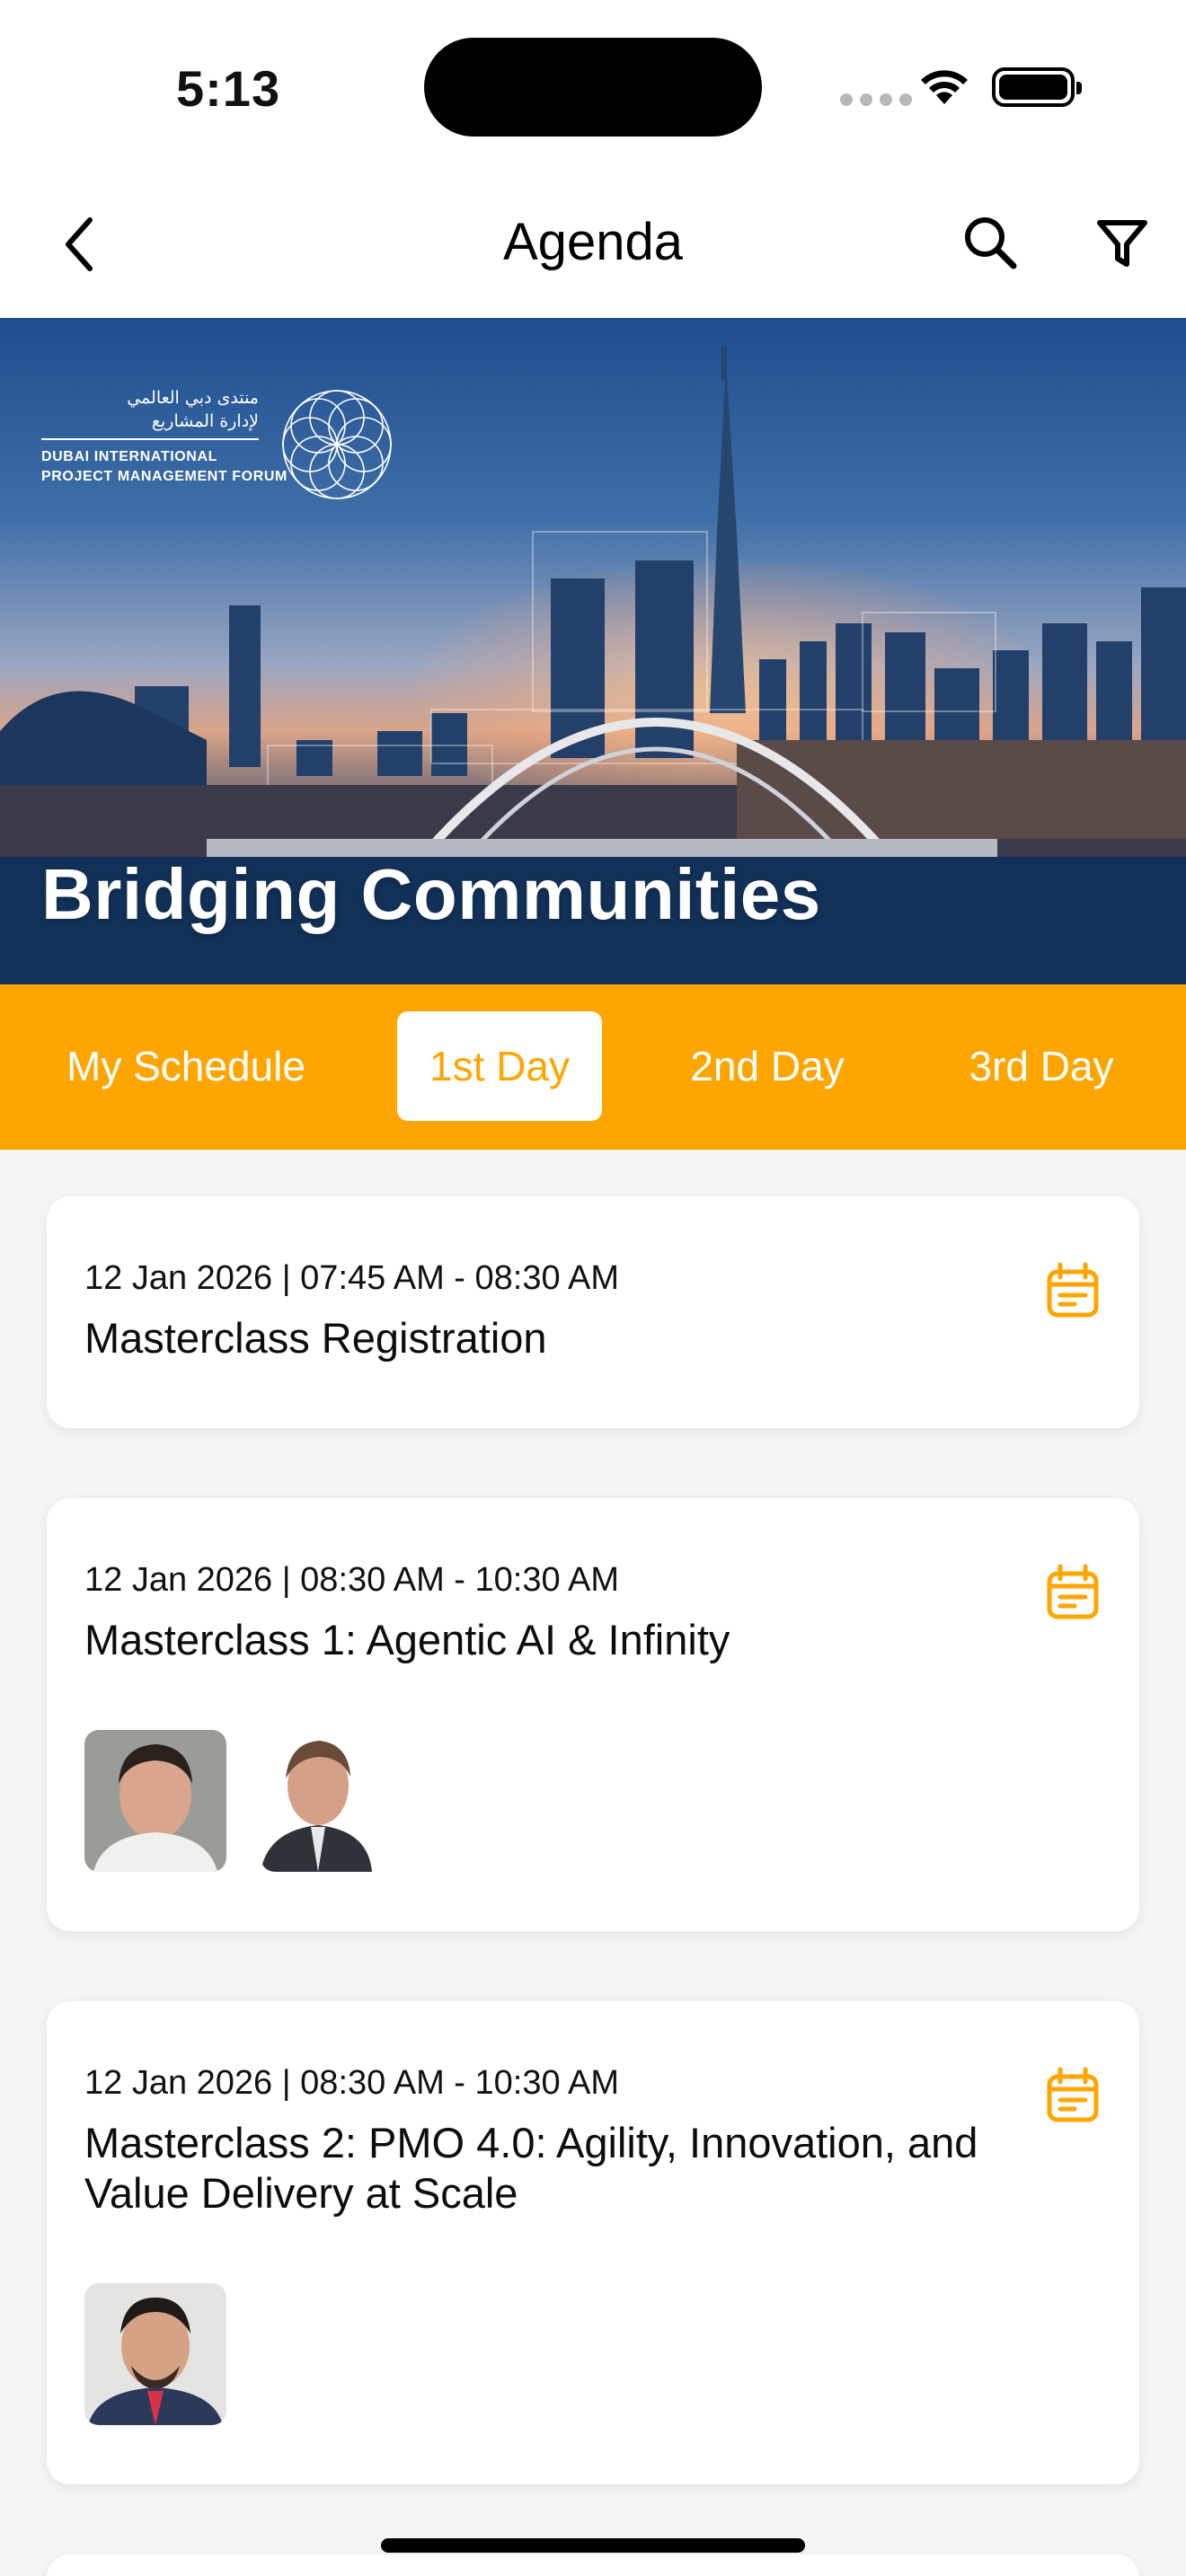 The image size is (1186, 2576). I want to click on search-button, so click(991, 243).